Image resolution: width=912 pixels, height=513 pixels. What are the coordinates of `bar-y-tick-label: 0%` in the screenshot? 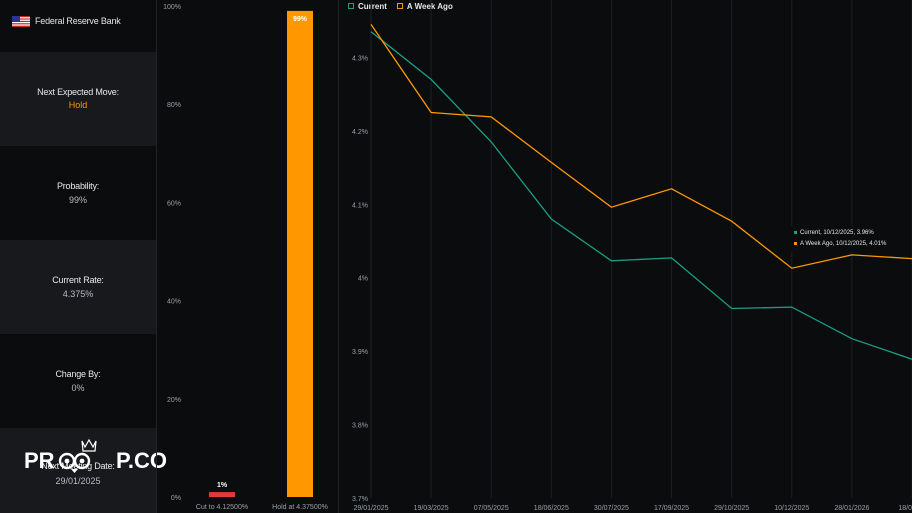 It's located at (176, 498).